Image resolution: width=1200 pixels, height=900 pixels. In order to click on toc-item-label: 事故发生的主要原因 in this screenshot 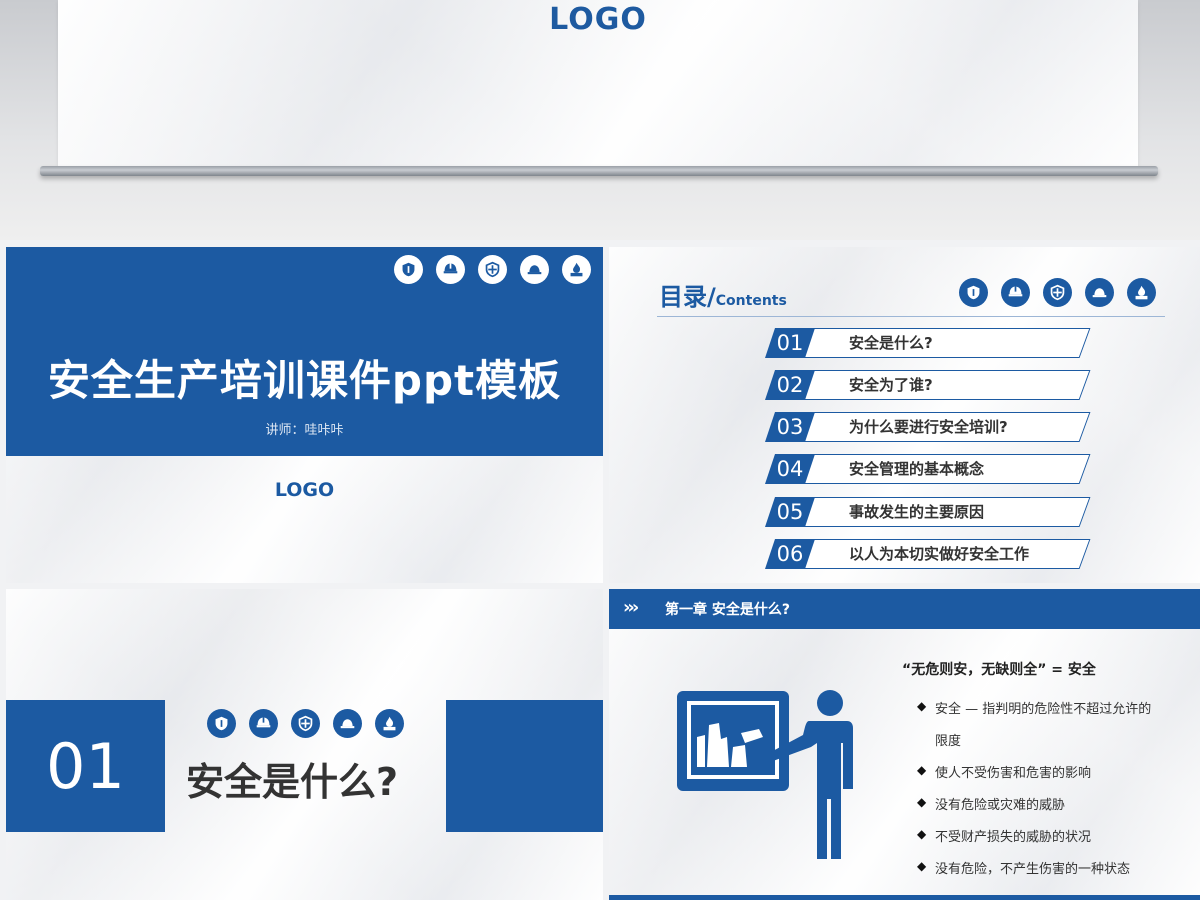, I will do `click(917, 512)`.